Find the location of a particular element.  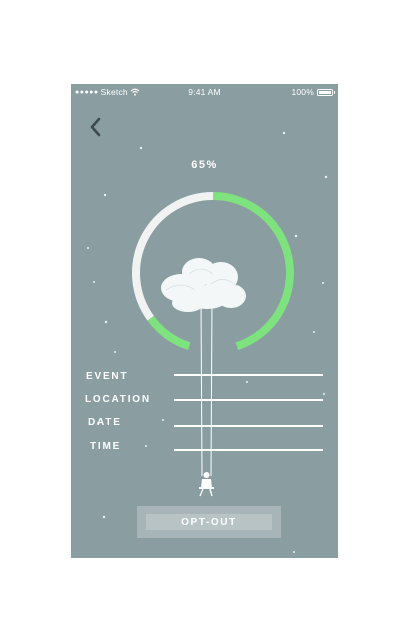

cloud-icon is located at coordinates (203, 285).